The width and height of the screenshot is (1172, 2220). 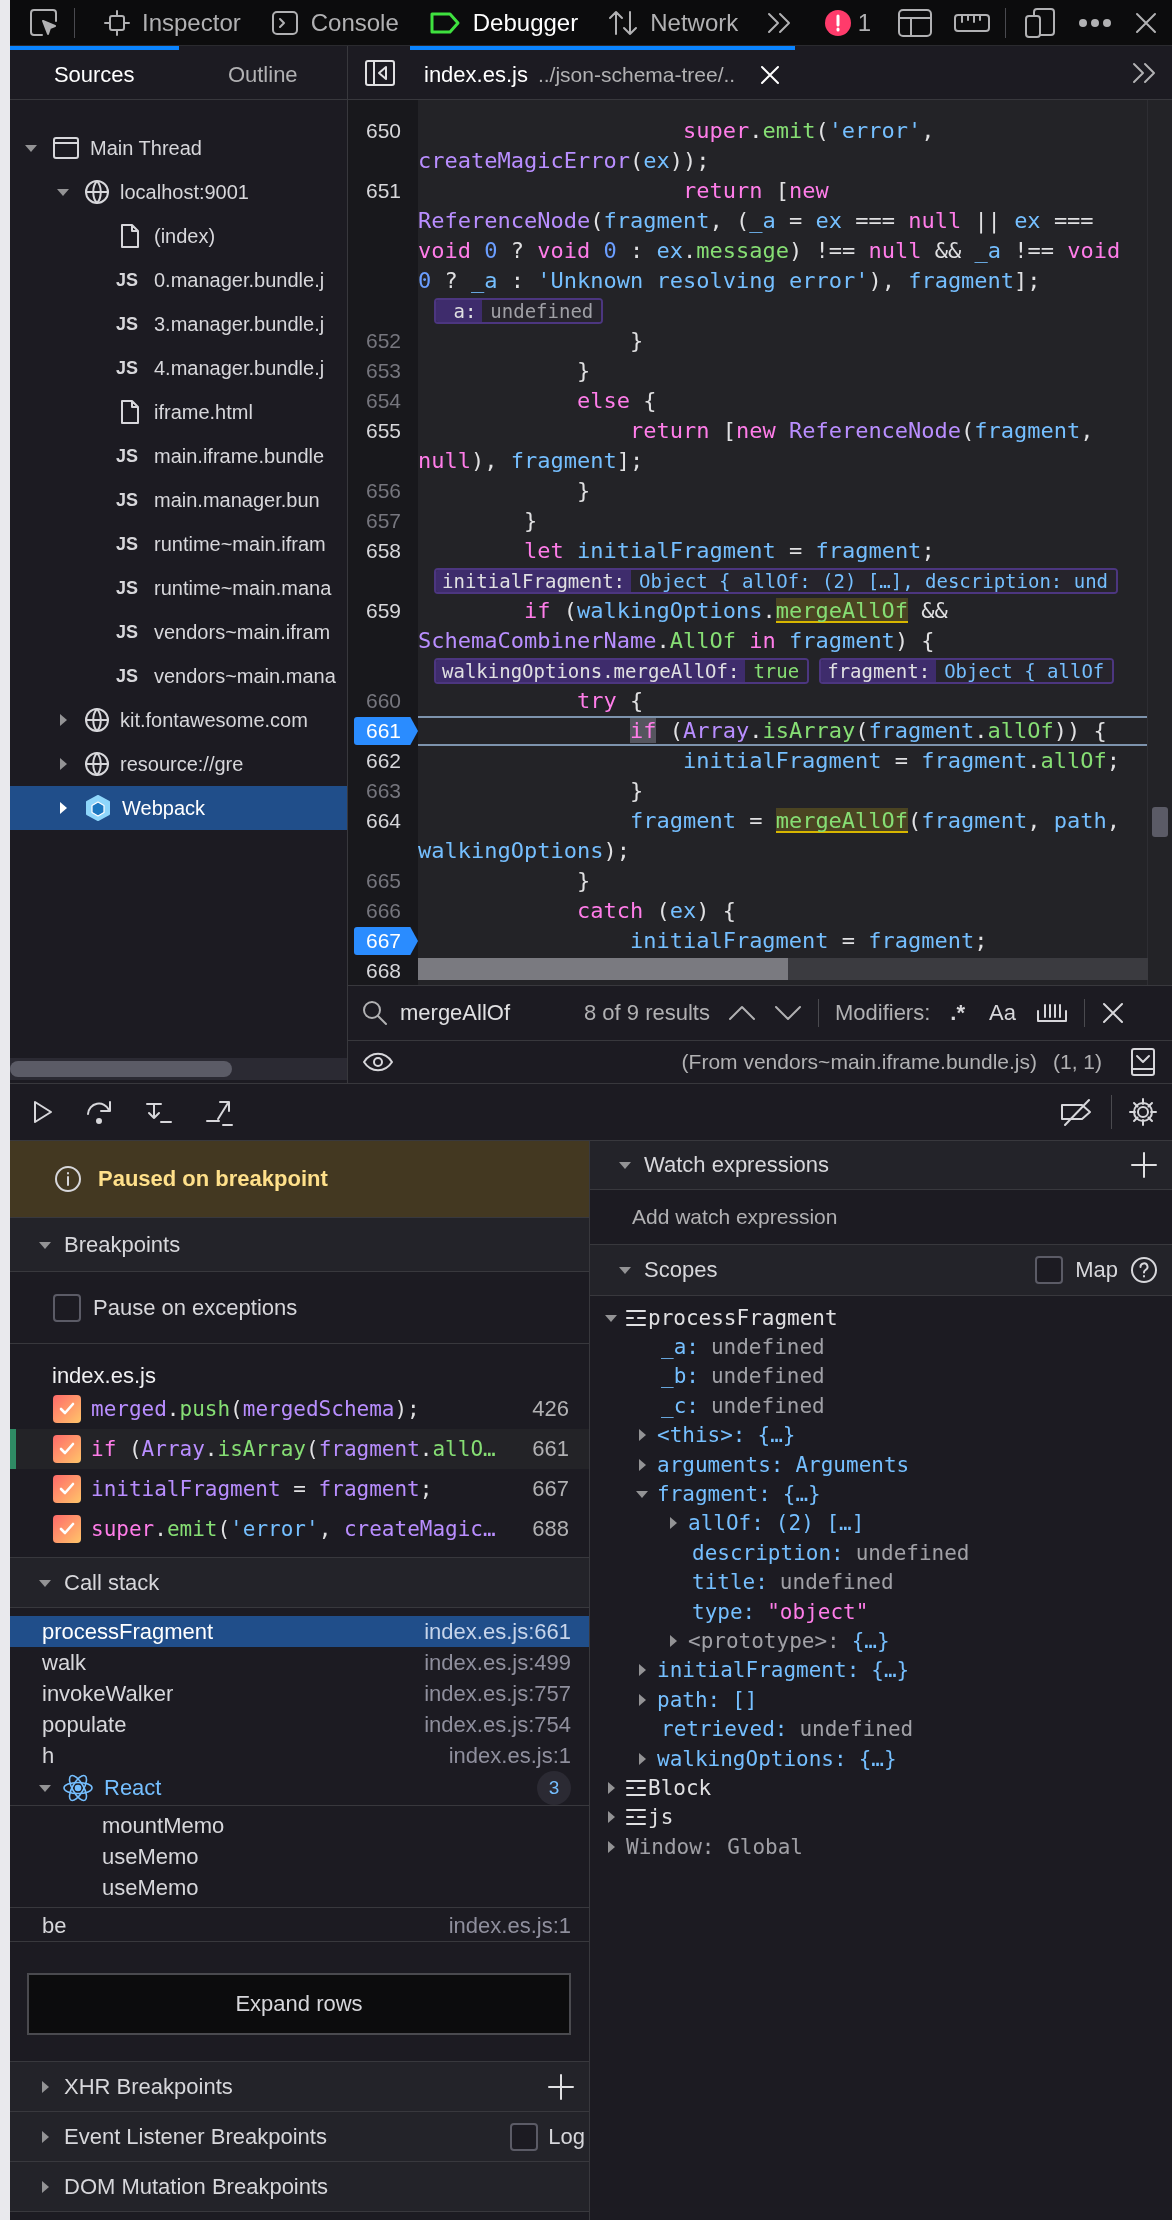 What do you see at coordinates (380, 72) in the screenshot?
I see `sidebar-toggle-icon` at bounding box center [380, 72].